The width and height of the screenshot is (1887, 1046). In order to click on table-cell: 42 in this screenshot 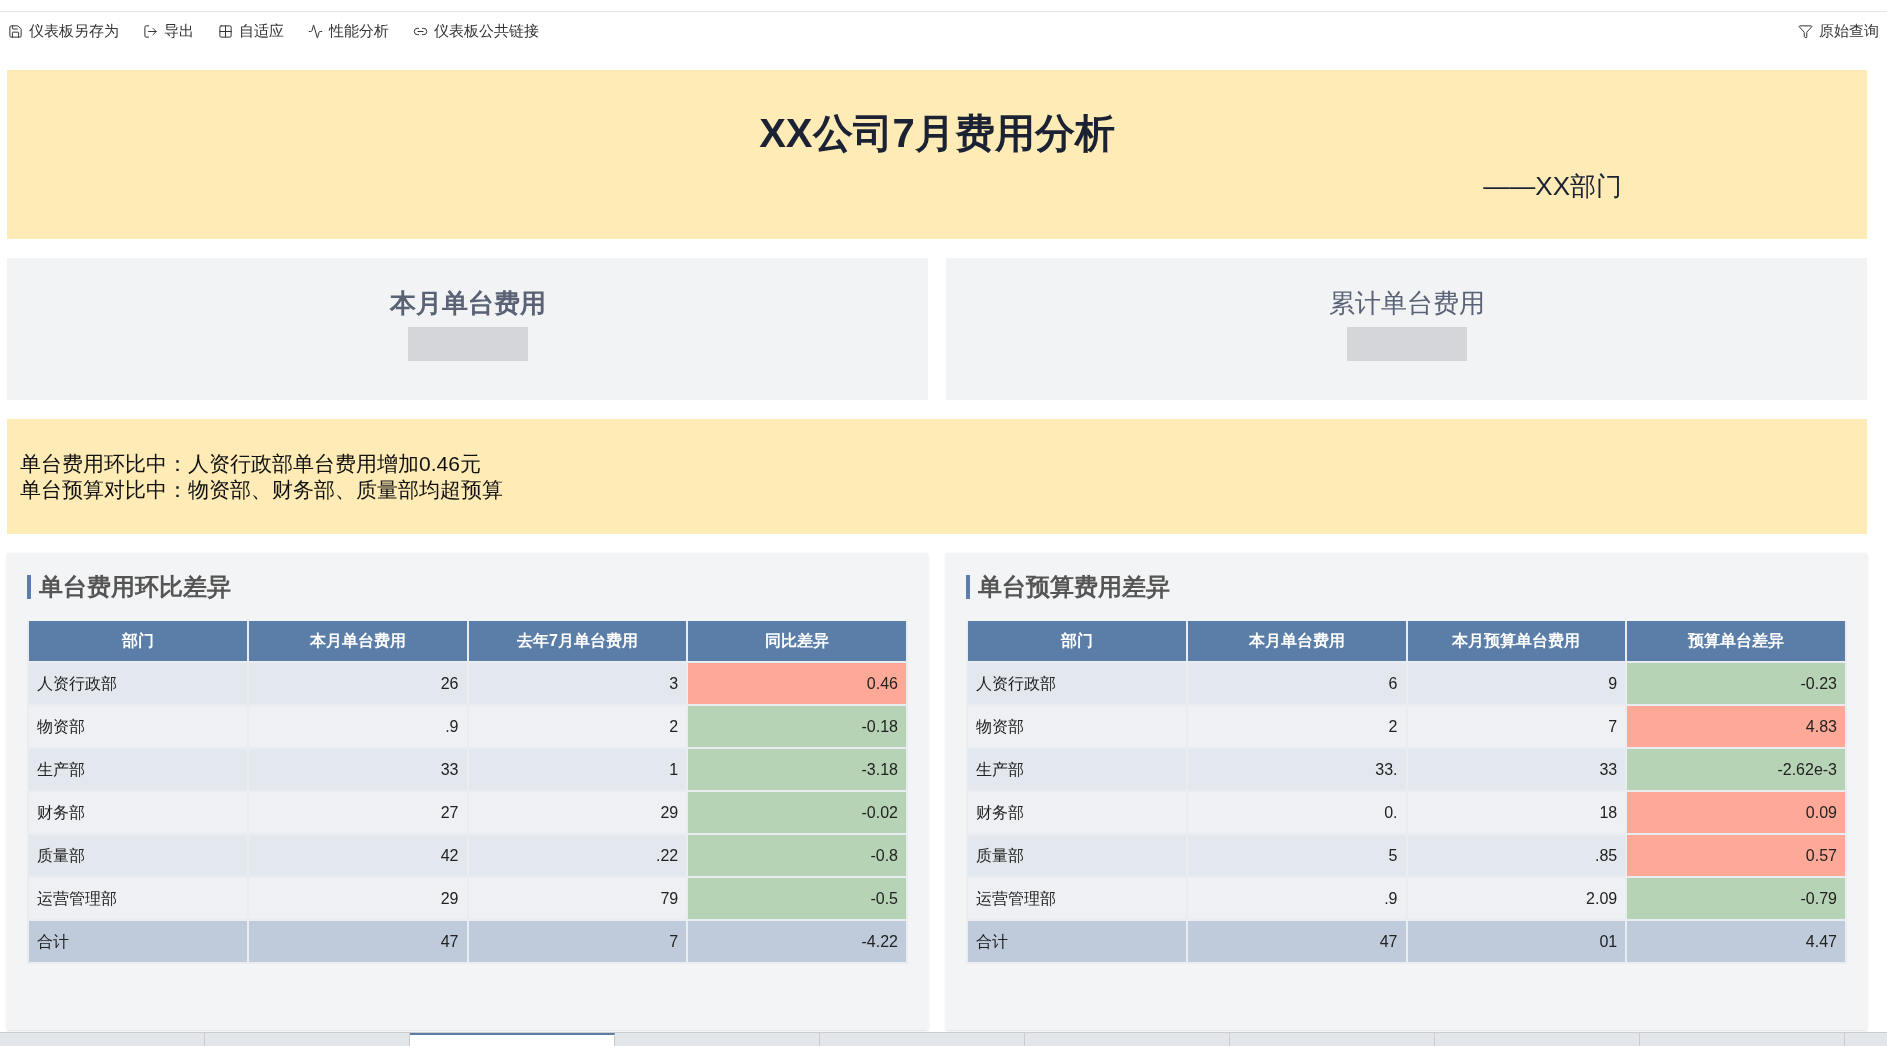, I will do `click(357, 855)`.